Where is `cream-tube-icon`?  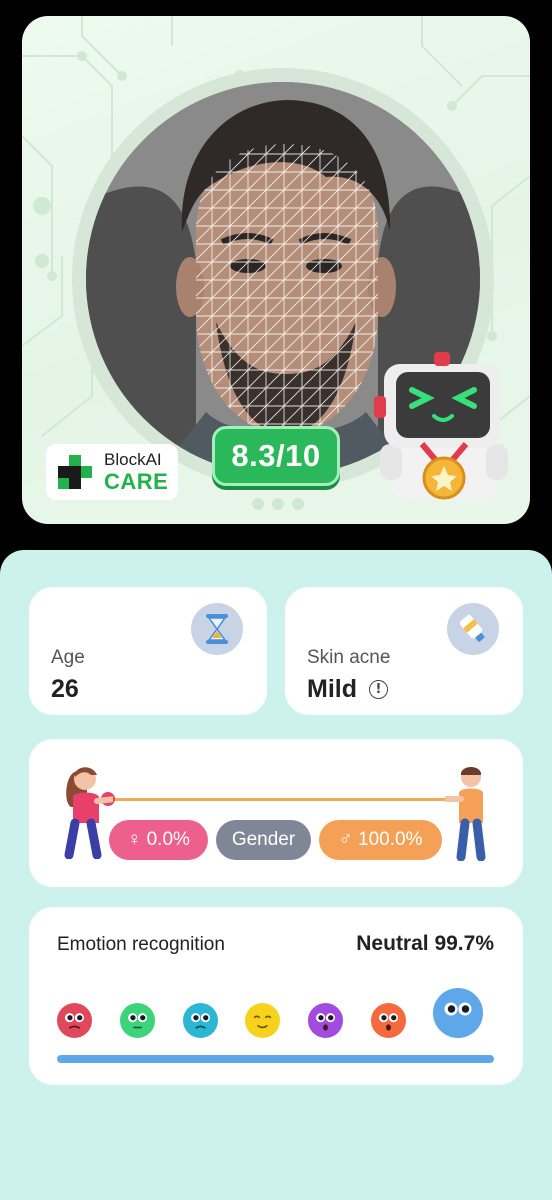
cream-tube-icon is located at coordinates (473, 629).